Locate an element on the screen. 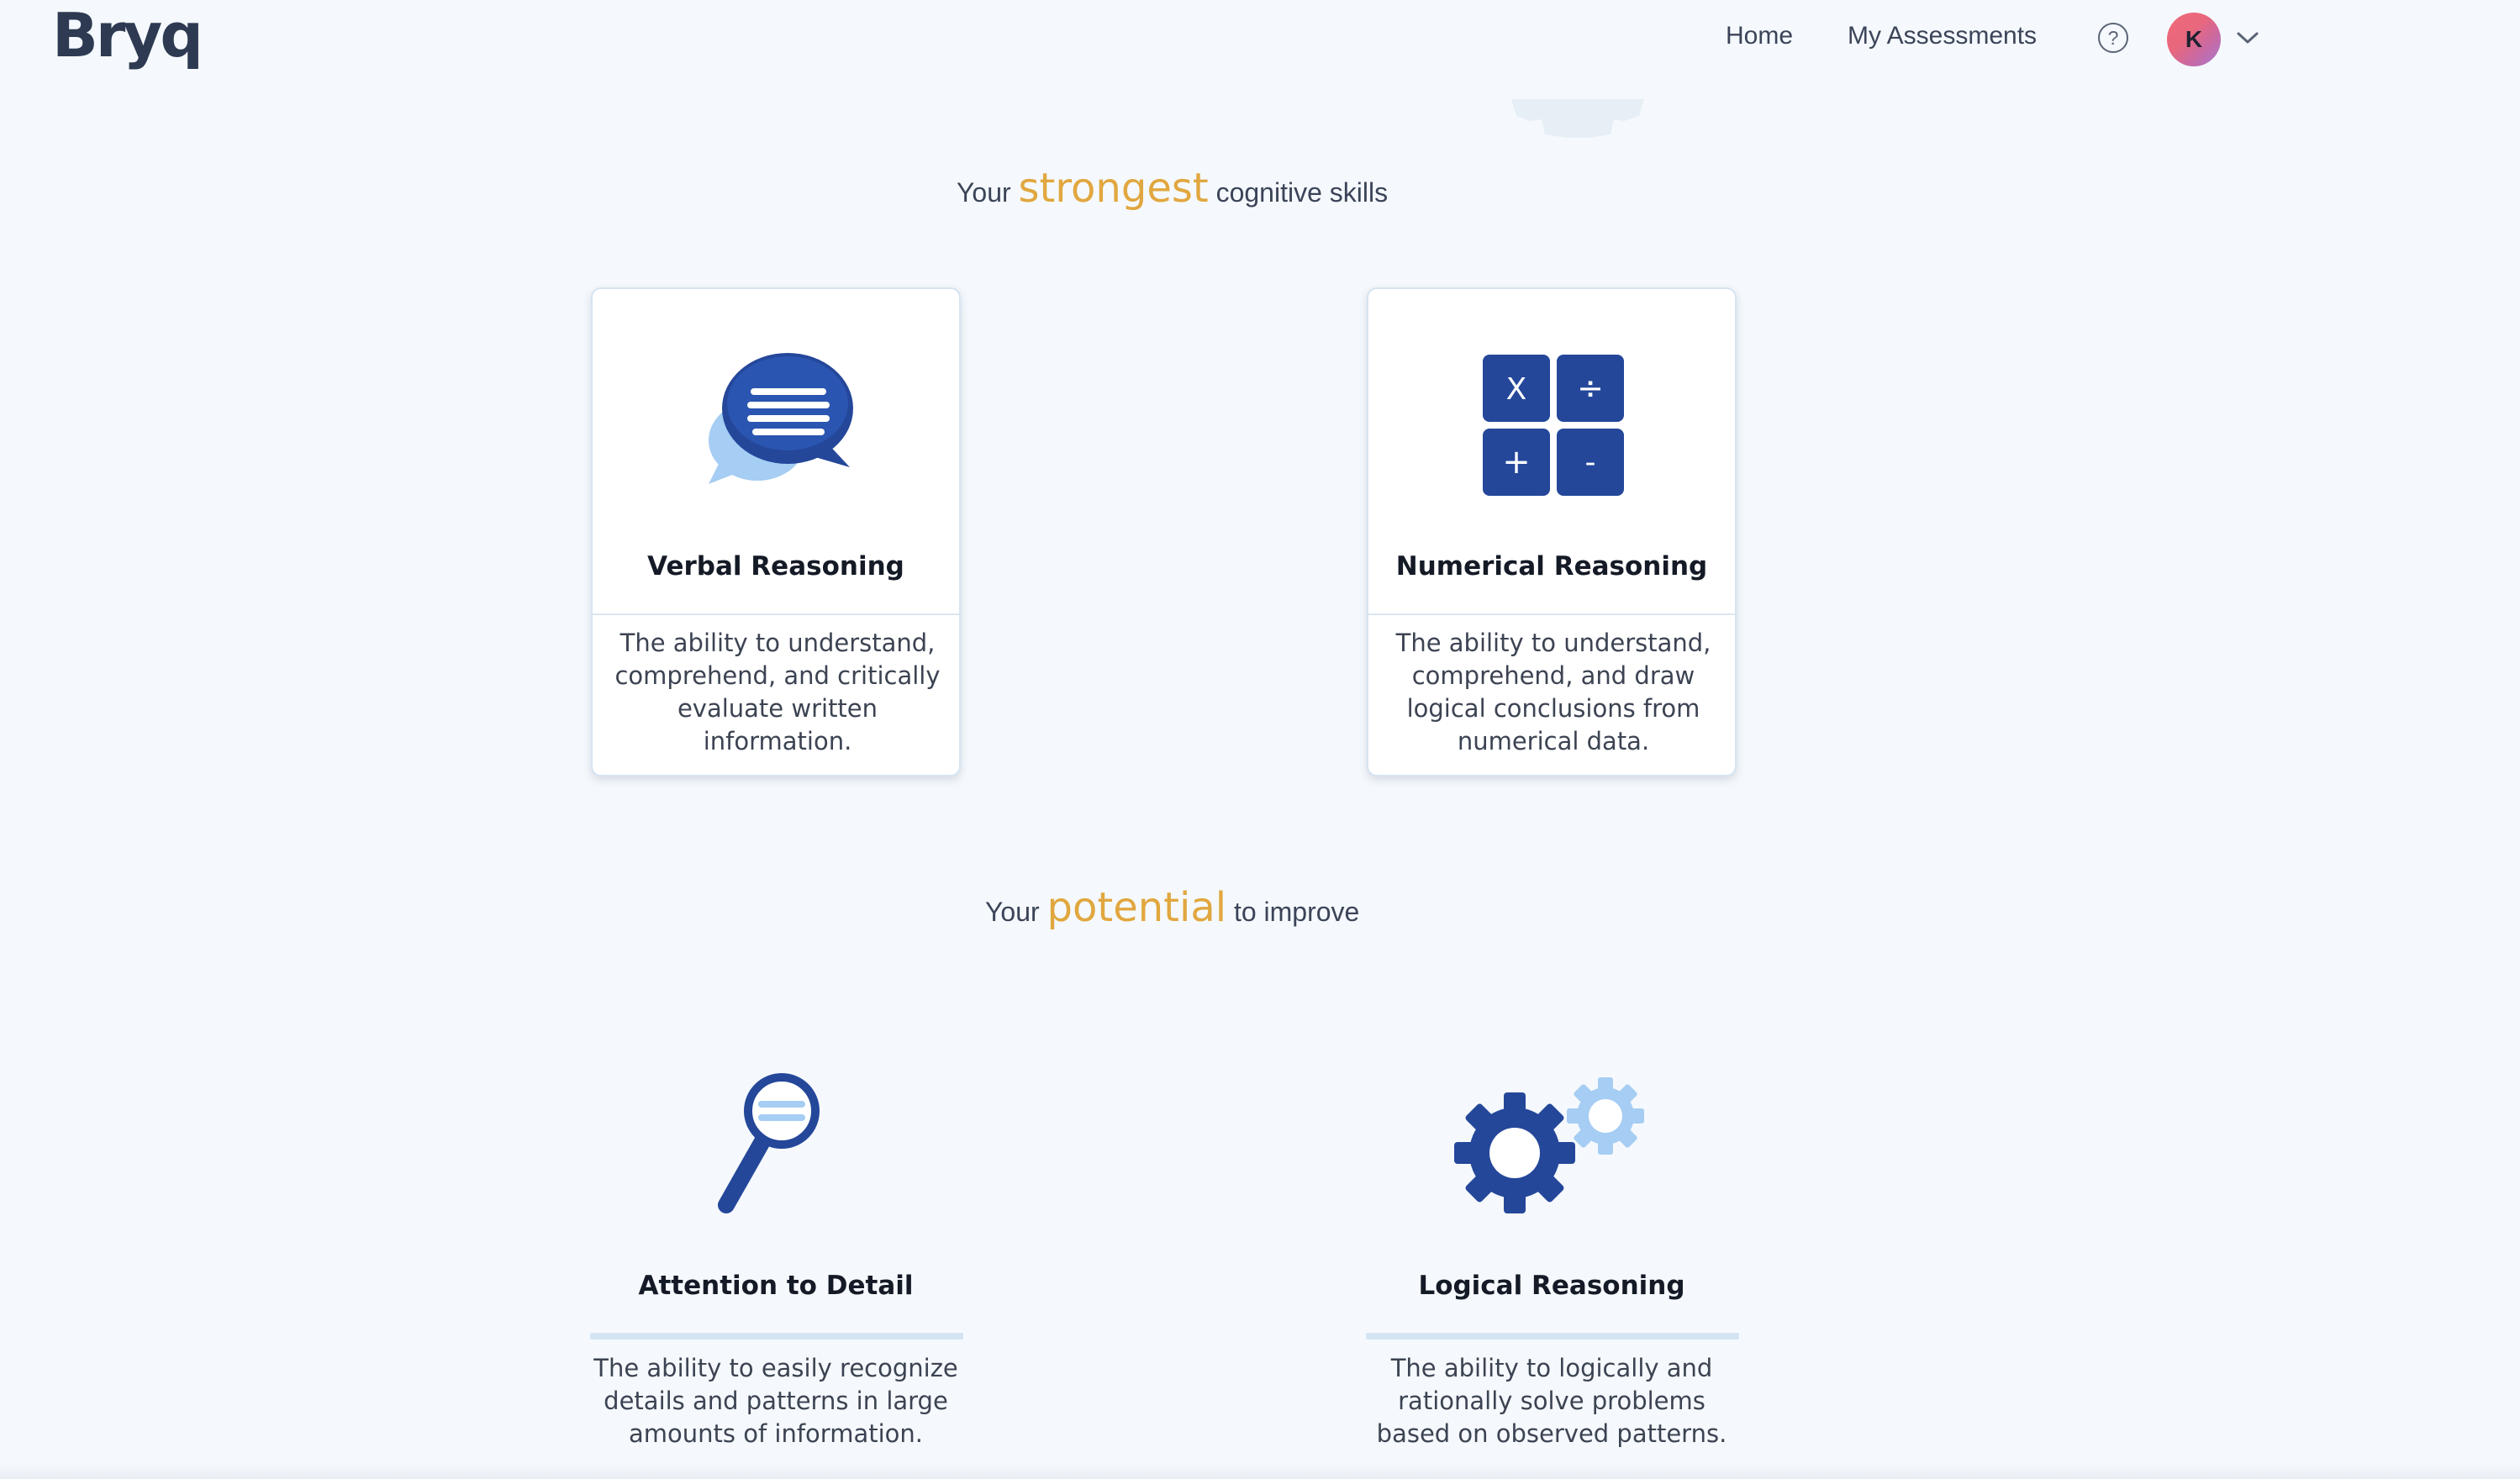  heading-suffix: cognitive skills is located at coordinates (1302, 192).